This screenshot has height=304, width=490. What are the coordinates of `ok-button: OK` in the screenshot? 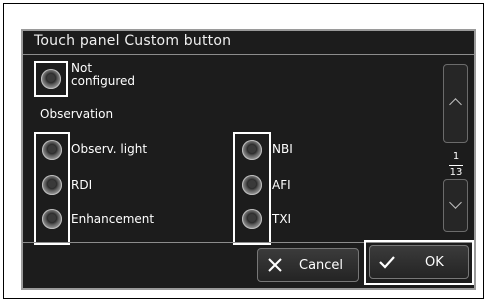 It's located at (419, 262).